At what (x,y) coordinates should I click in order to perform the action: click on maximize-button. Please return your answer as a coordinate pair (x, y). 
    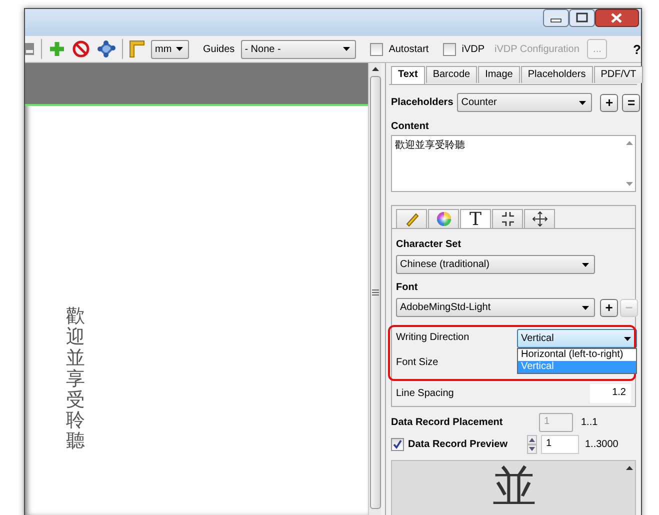
    Looking at the image, I should click on (582, 18).